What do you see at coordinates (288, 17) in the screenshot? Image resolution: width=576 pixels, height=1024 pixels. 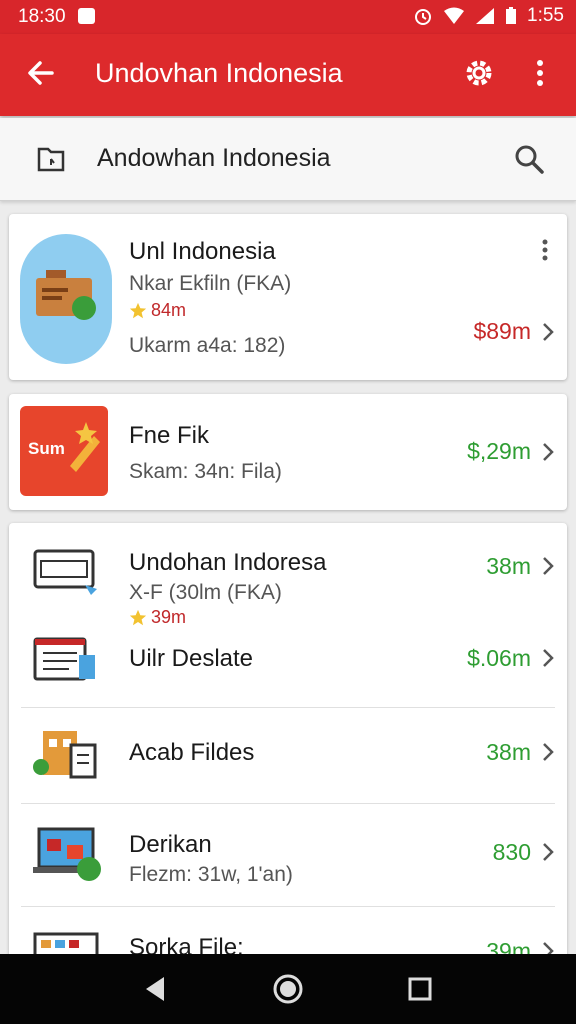 I see `status-bar: 18:30 1:55` at bounding box center [288, 17].